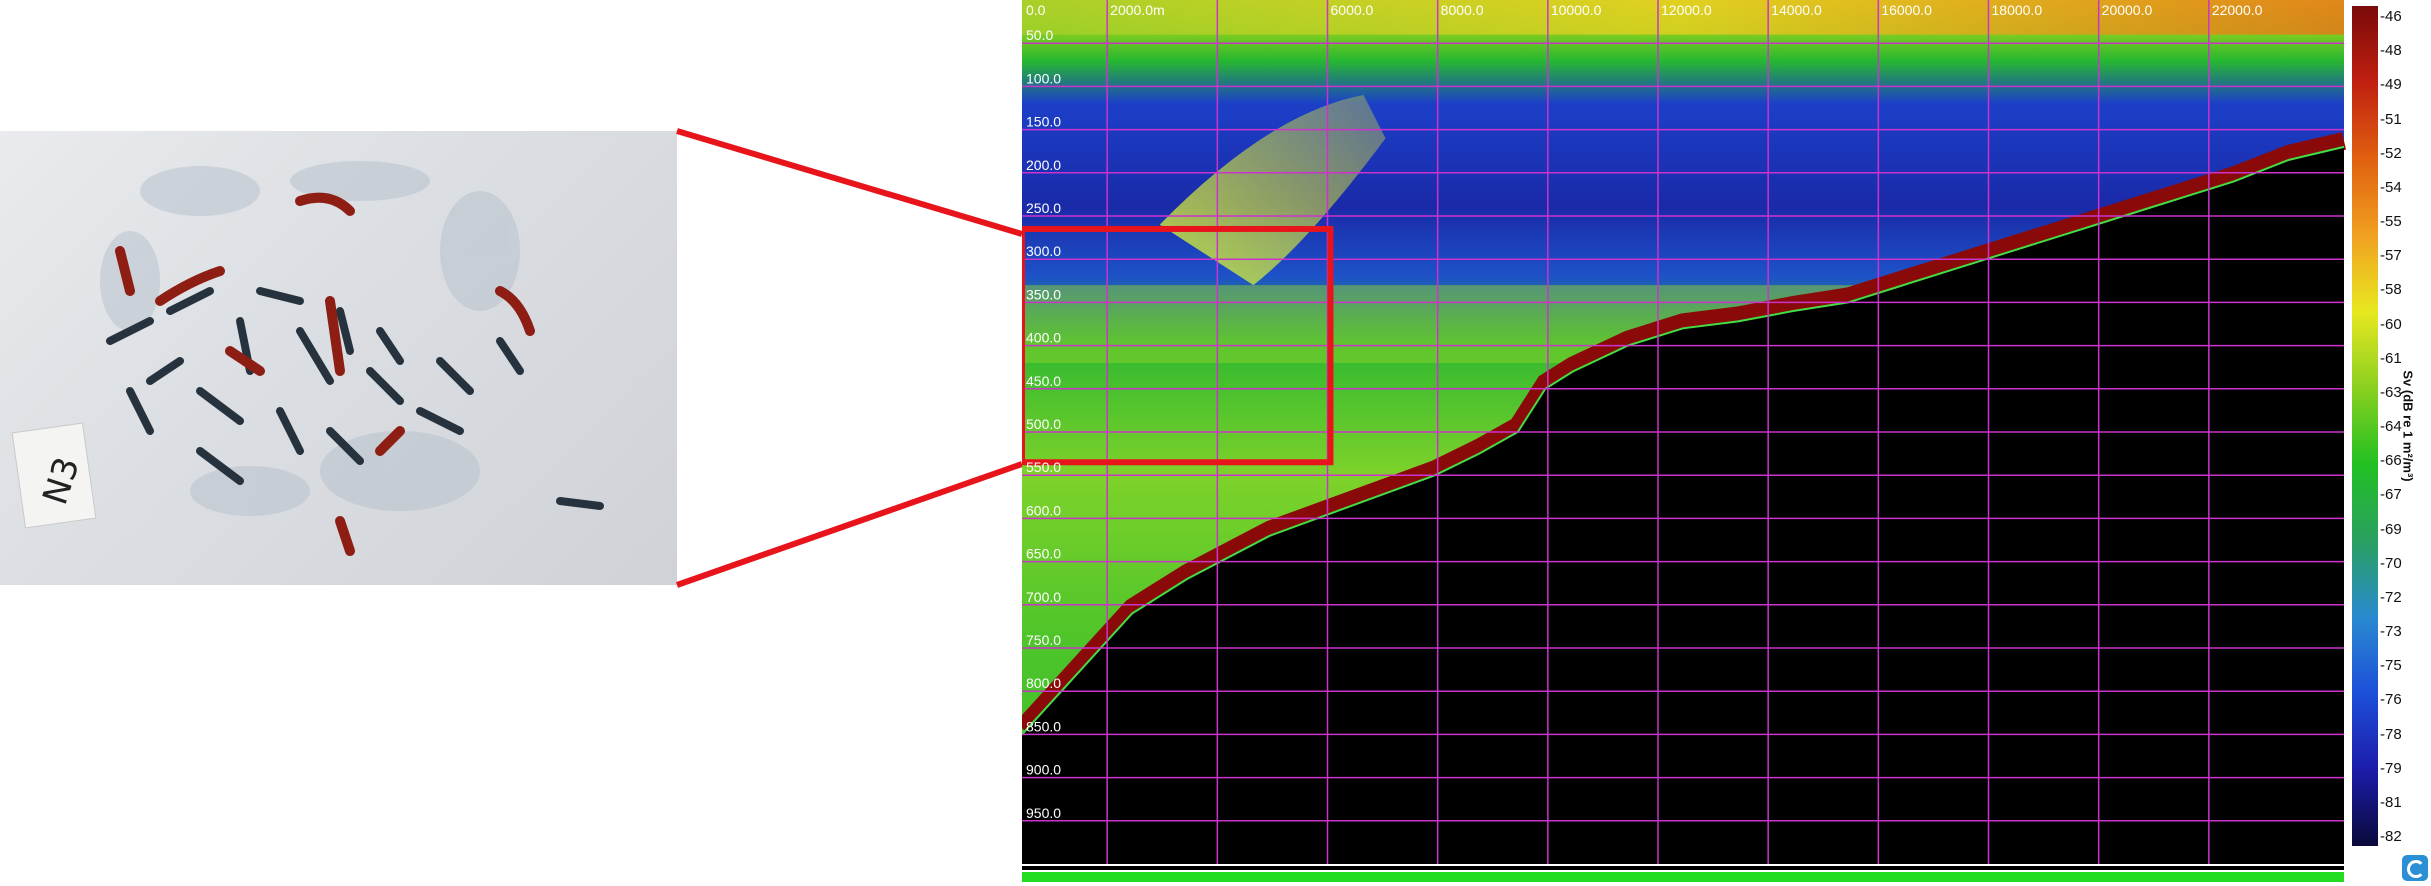 The height and width of the screenshot is (886, 2431). What do you see at coordinates (2391, 802) in the screenshot?
I see `colorbar-tick-label: -81` at bounding box center [2391, 802].